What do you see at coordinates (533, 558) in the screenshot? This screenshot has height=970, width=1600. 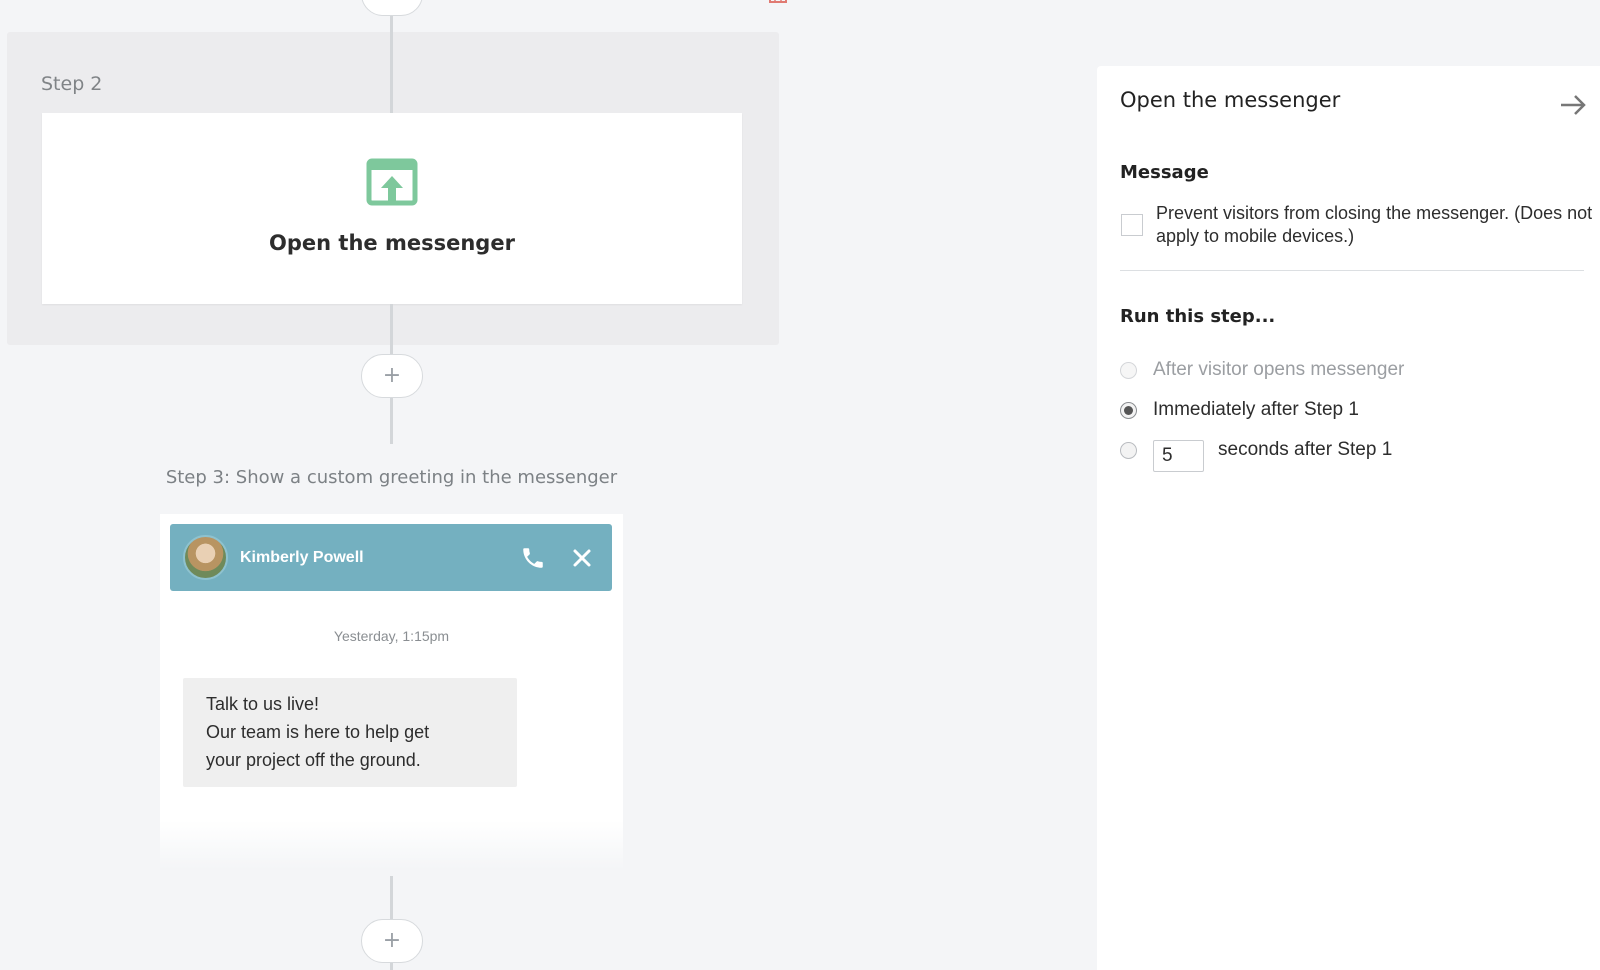 I see `phone-icon` at bounding box center [533, 558].